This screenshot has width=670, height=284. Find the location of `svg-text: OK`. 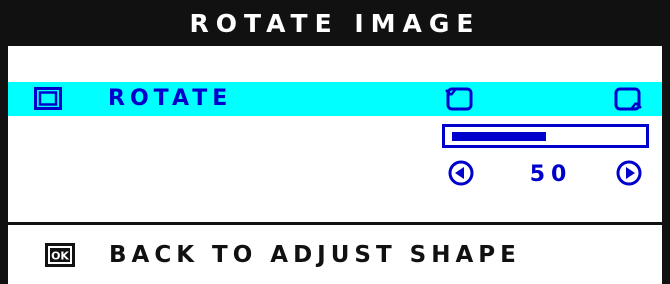

svg-text: OK is located at coordinates (60, 256).